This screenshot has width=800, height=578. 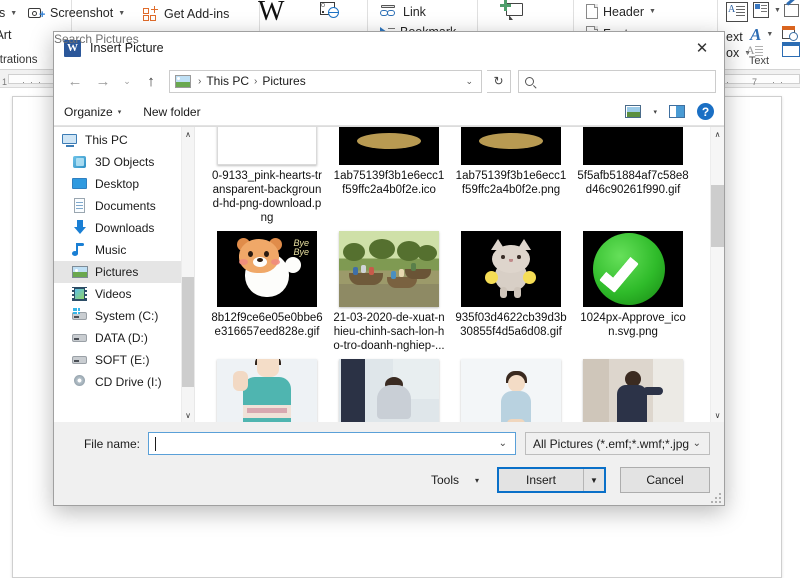 I want to click on sidebar-label: This PC, so click(x=106, y=140).